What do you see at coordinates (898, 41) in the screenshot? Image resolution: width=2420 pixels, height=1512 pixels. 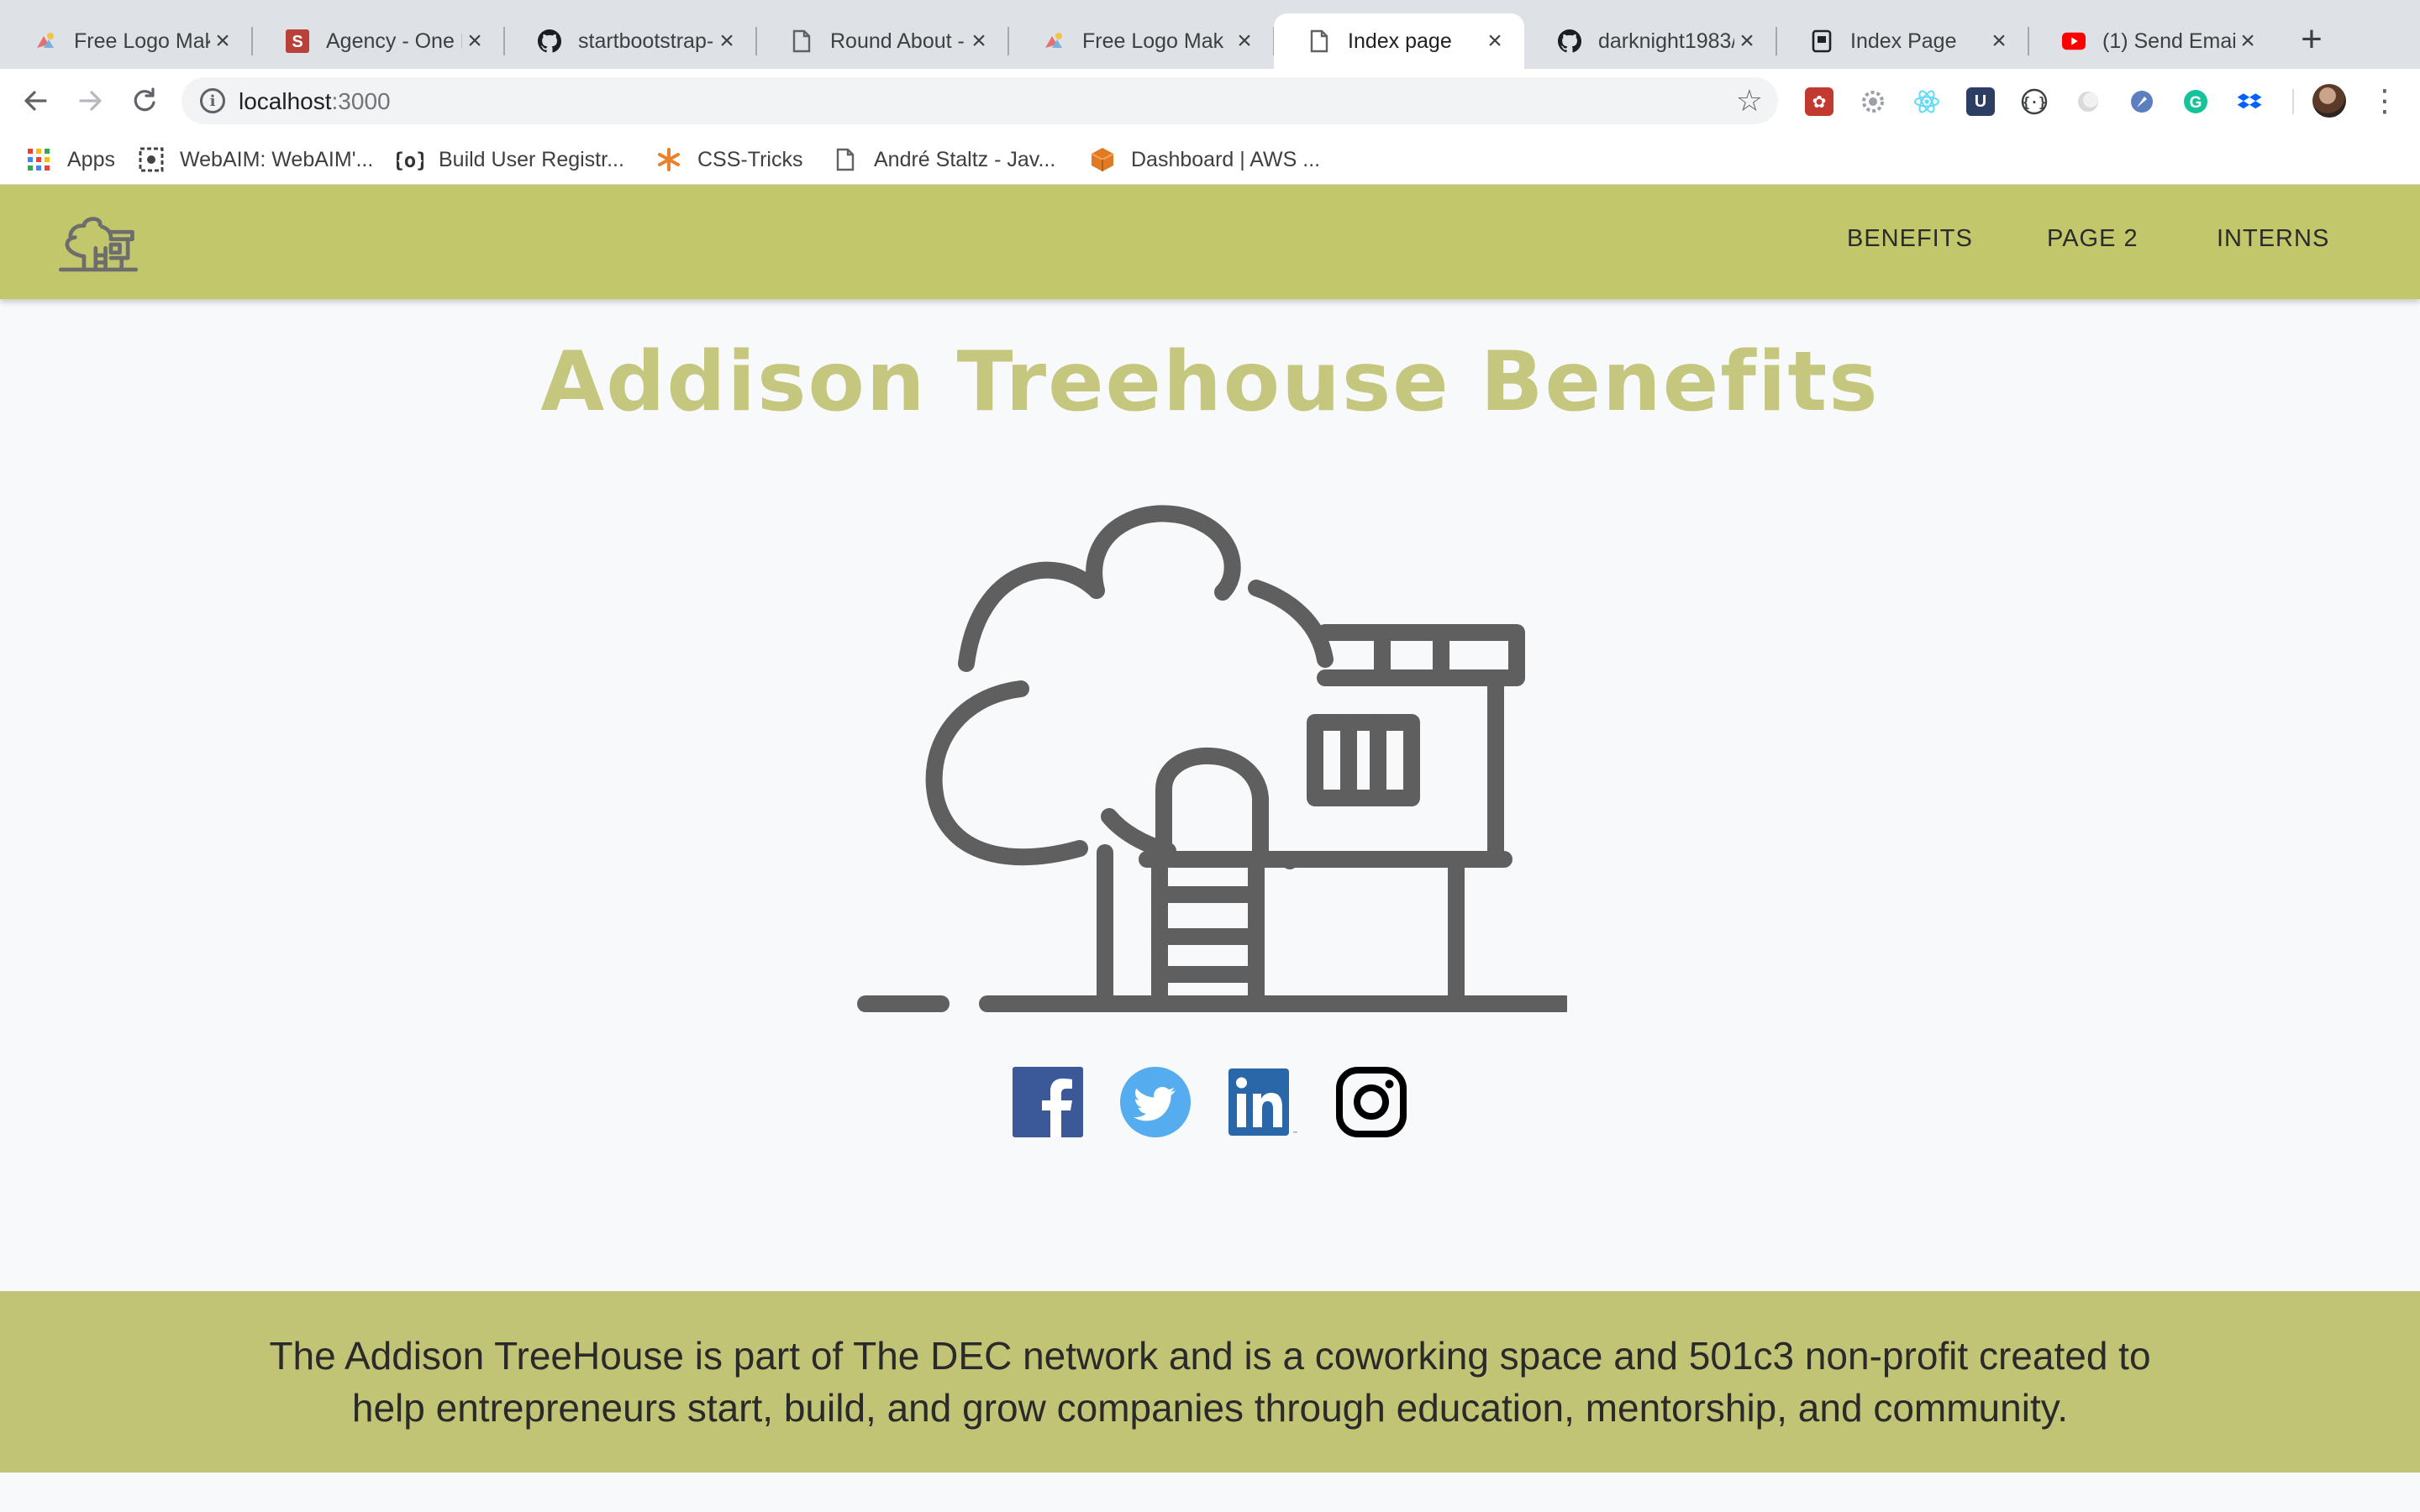 I see `tab-title: Round About -` at bounding box center [898, 41].